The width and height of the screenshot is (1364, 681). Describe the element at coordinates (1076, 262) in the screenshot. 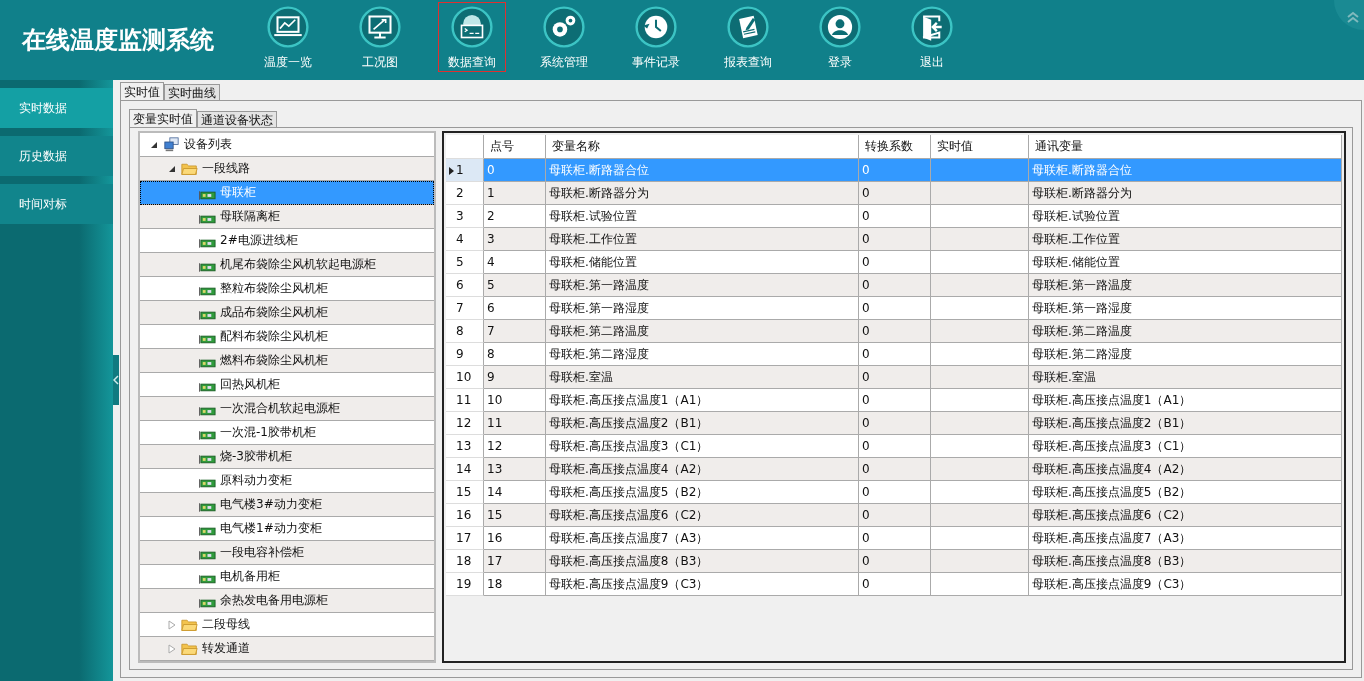

I see `table-cell: 母联柜.储能位置` at that location.